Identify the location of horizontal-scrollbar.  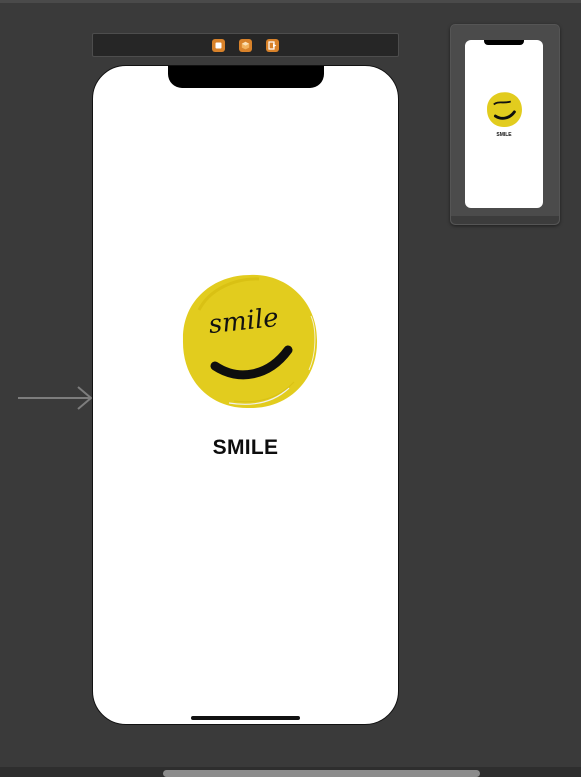
(290, 772).